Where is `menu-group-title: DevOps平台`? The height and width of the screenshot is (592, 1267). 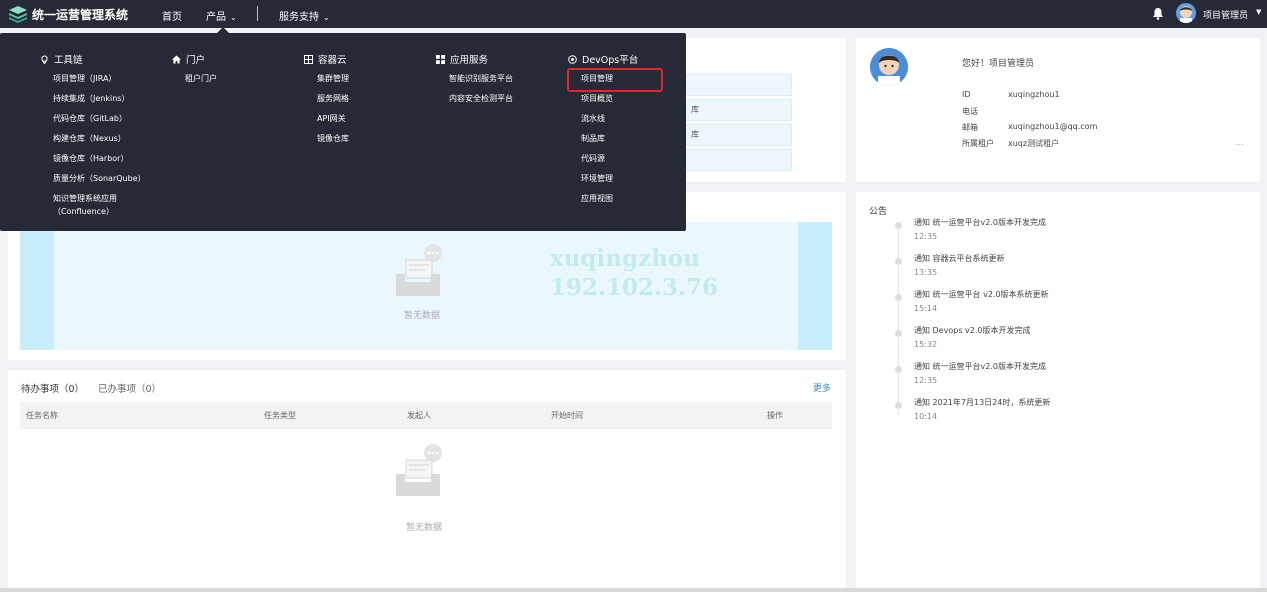
menu-group-title: DevOps平台 is located at coordinates (610, 60).